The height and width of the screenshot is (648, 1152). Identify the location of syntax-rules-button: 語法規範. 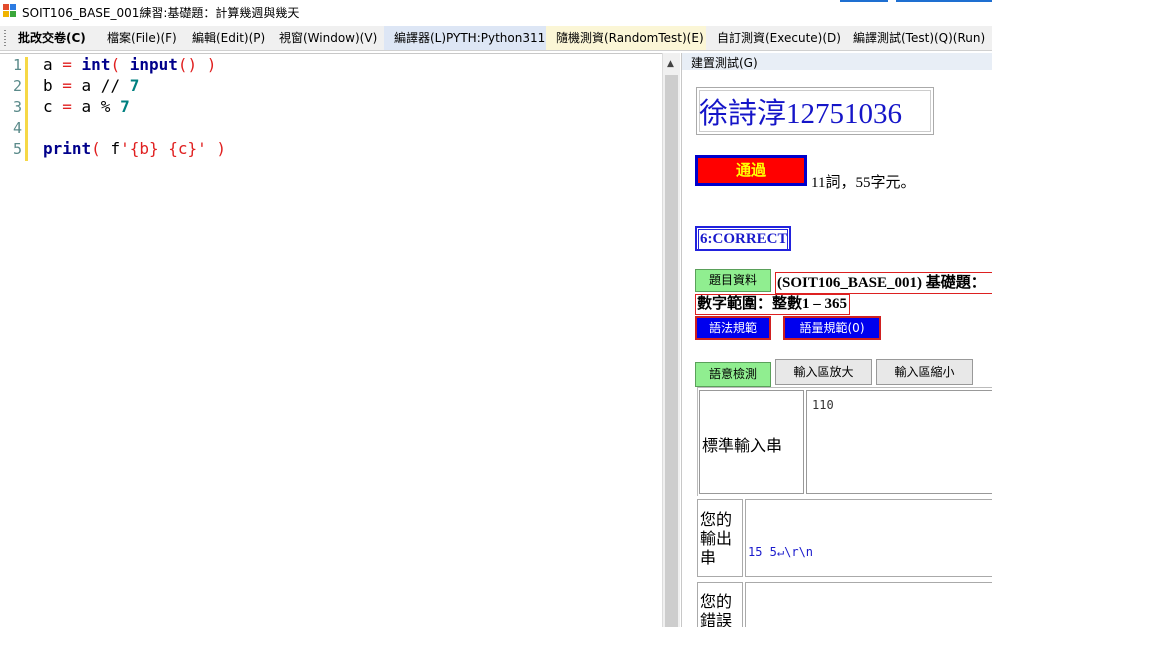
(733, 328).